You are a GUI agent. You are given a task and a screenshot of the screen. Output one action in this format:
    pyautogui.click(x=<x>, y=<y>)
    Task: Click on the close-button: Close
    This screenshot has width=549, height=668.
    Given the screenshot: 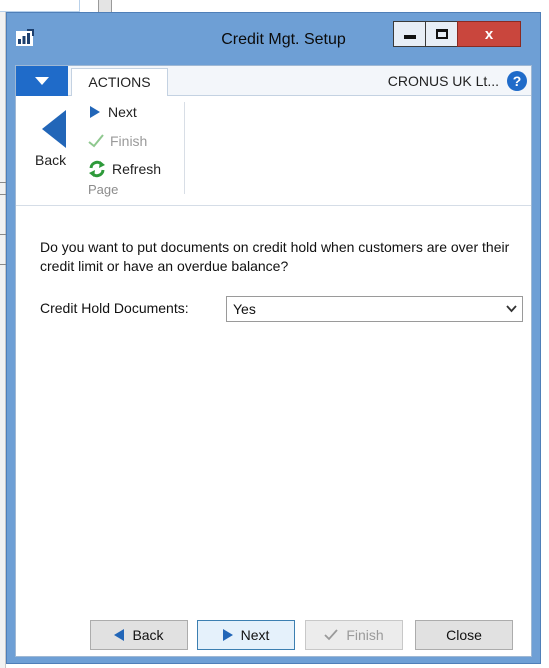 What is the action you would take?
    pyautogui.click(x=464, y=635)
    